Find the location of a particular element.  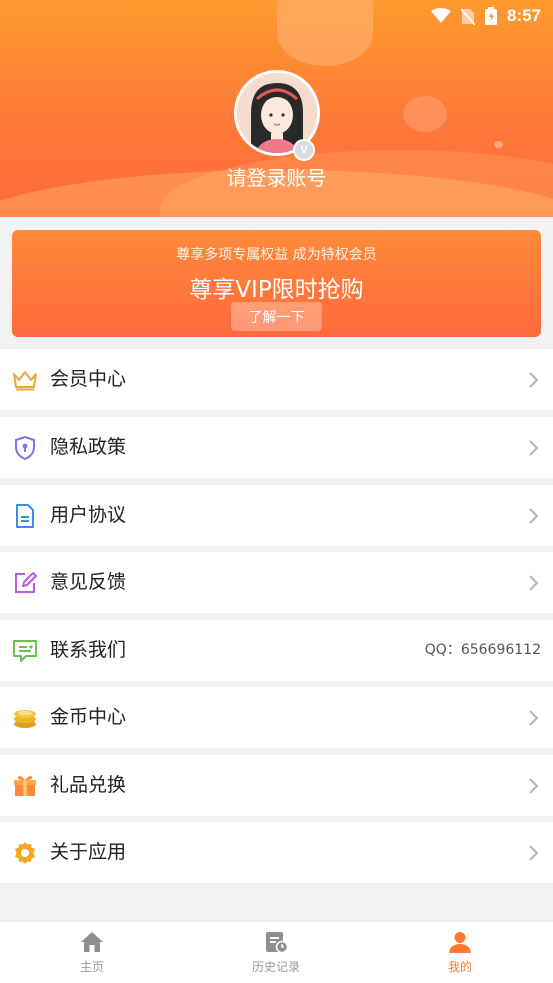

gift-icon is located at coordinates (25, 786).